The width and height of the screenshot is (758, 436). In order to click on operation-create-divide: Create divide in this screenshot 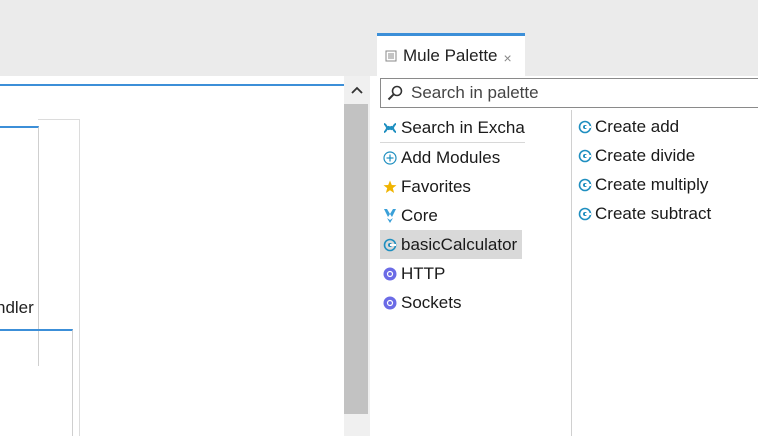, I will do `click(667, 155)`.